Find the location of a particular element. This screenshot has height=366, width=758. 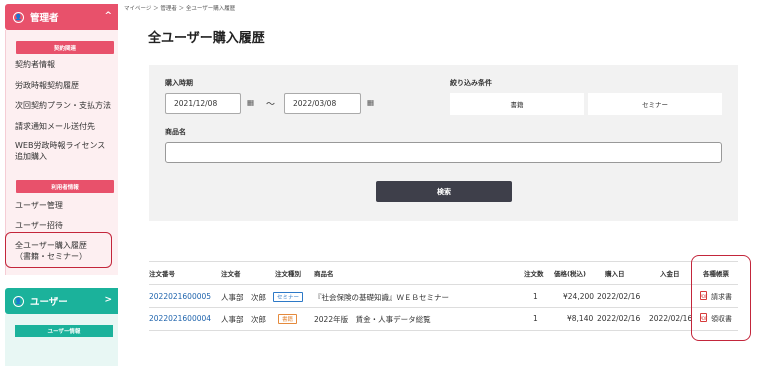

breadcrumb: マイページ ＞ 管理者 ＞ 全ユーザー購入履歴 is located at coordinates (180, 9).